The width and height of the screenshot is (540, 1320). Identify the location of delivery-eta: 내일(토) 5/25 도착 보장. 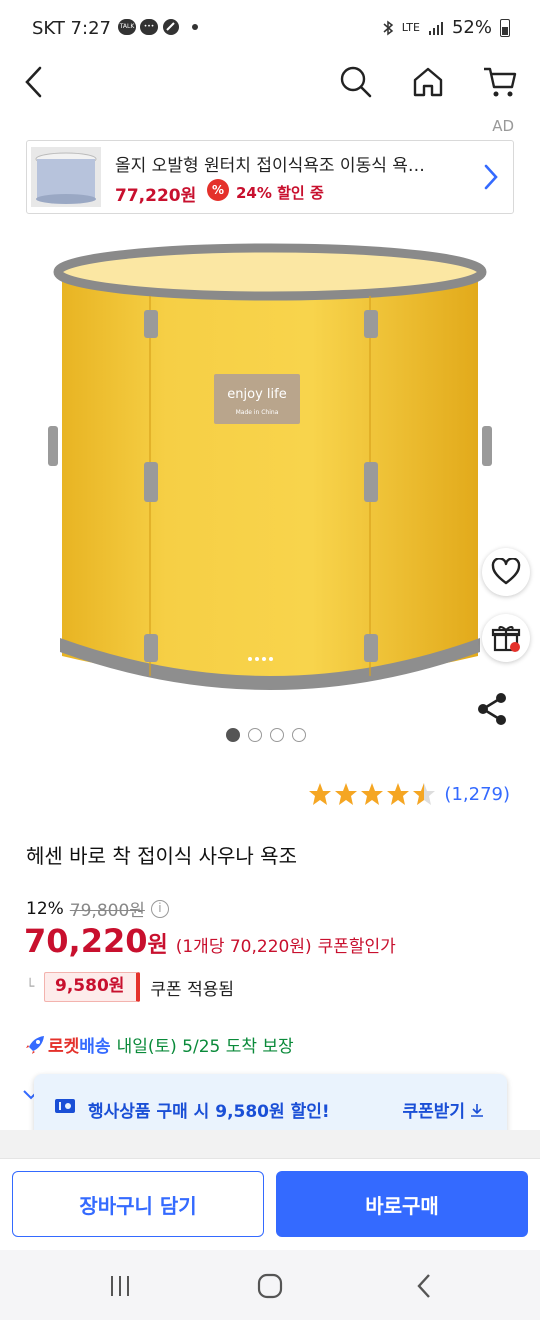
(205, 1047).